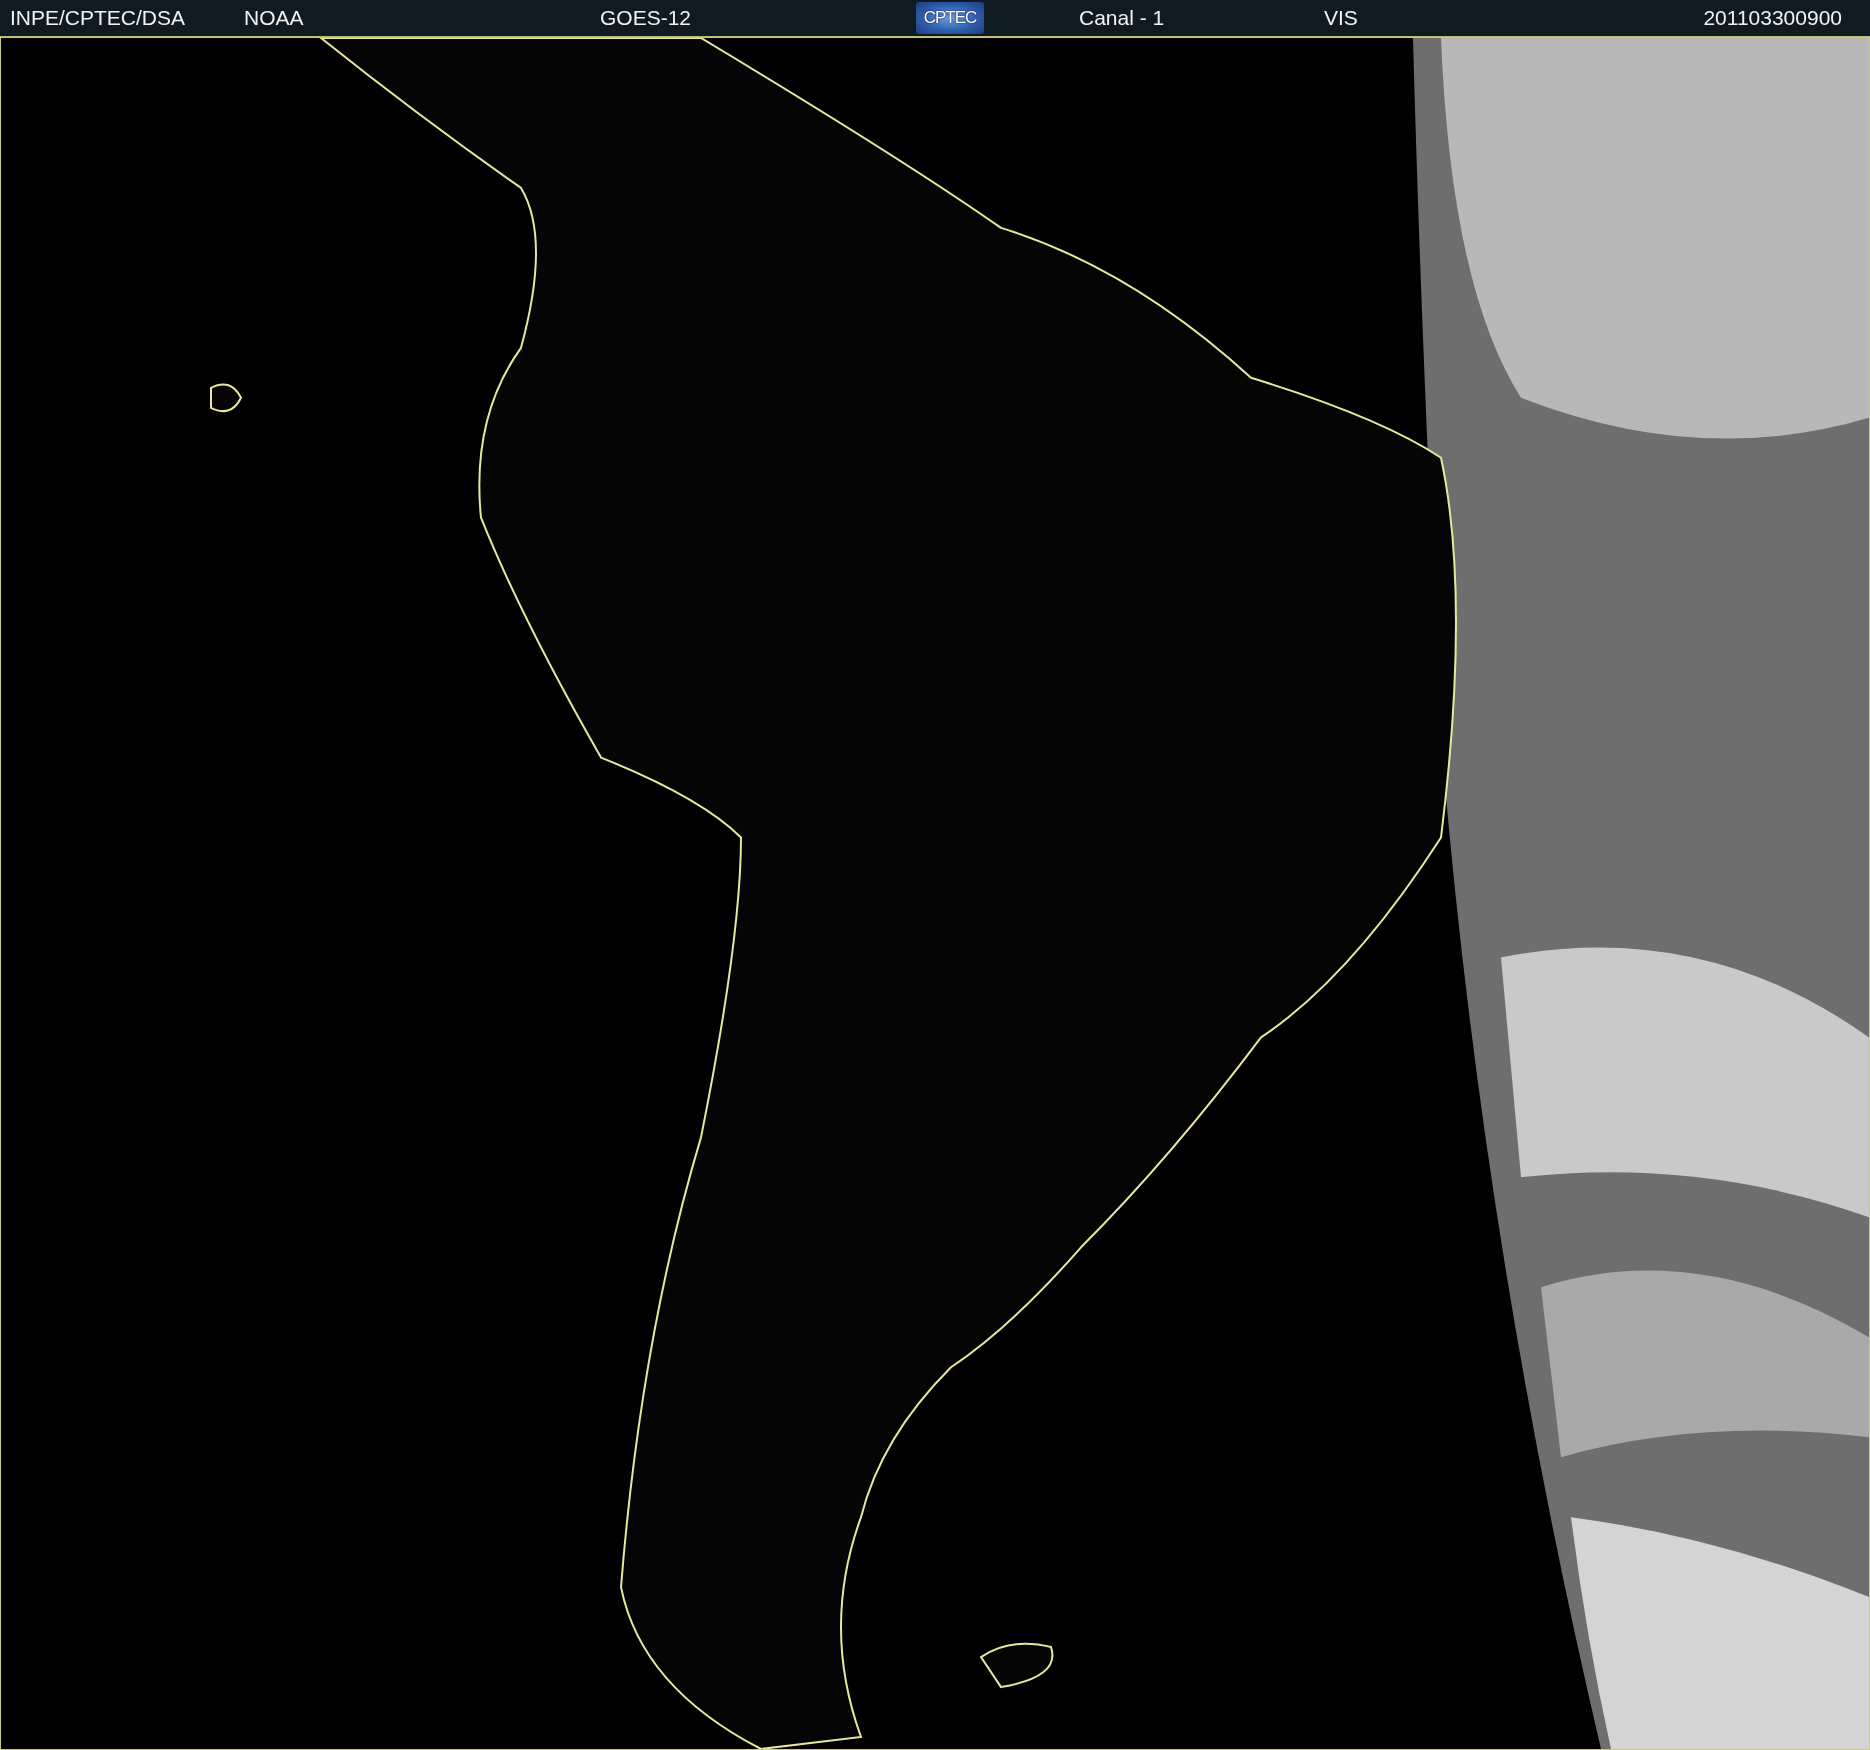 The width and height of the screenshot is (1870, 1750). I want to click on header-label: GOES-12, so click(646, 18).